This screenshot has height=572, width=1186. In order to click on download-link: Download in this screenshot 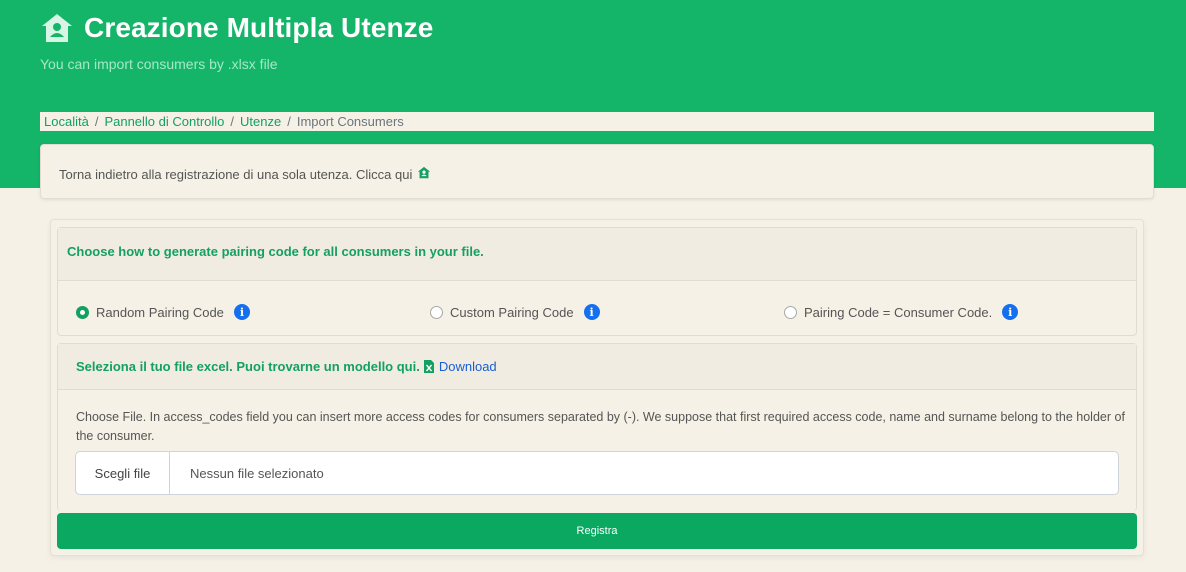, I will do `click(468, 366)`.